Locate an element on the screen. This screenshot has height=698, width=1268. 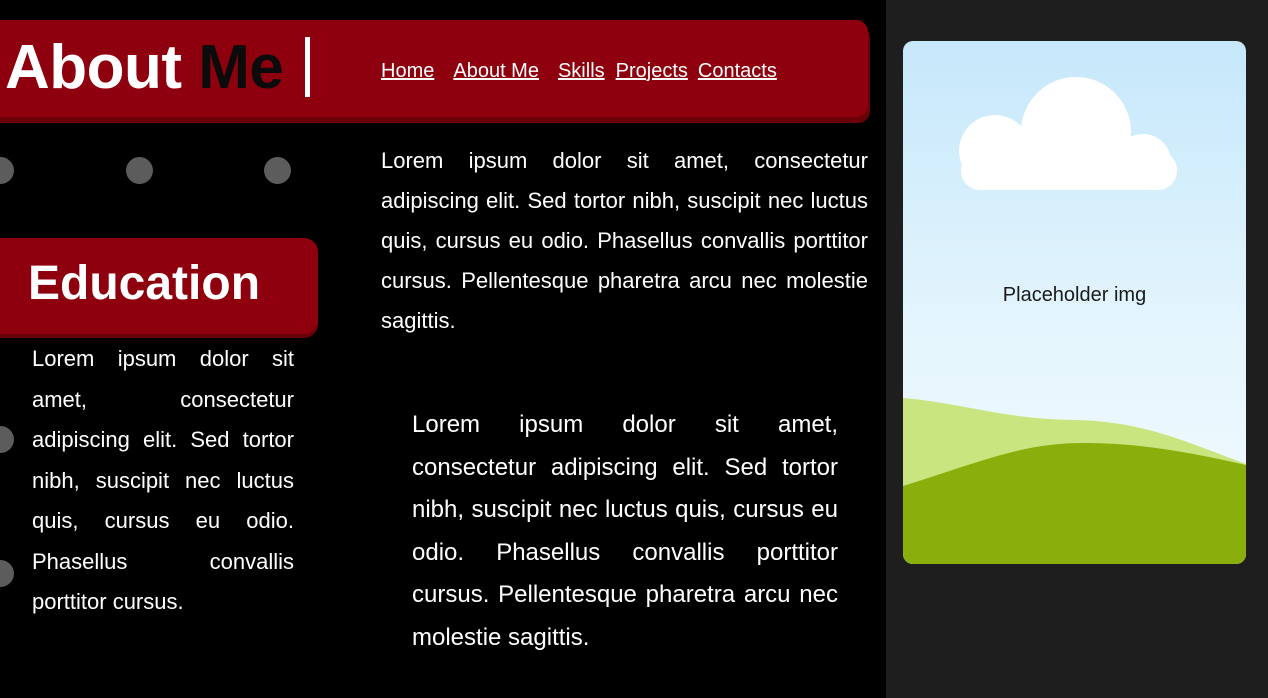
page-title: About Me is located at coordinates (144, 68).